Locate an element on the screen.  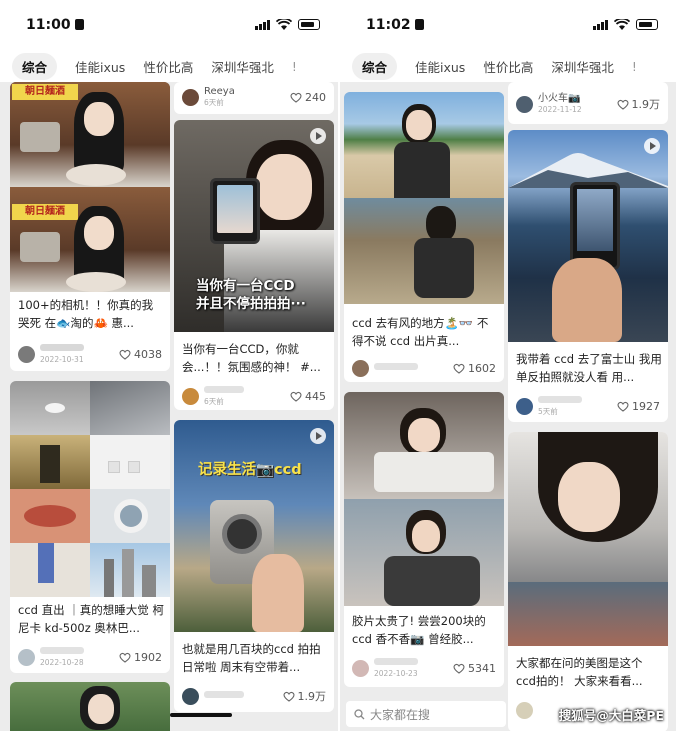
author-info: 小火车📷 2022-11-12 is located at coordinates (560, 104).